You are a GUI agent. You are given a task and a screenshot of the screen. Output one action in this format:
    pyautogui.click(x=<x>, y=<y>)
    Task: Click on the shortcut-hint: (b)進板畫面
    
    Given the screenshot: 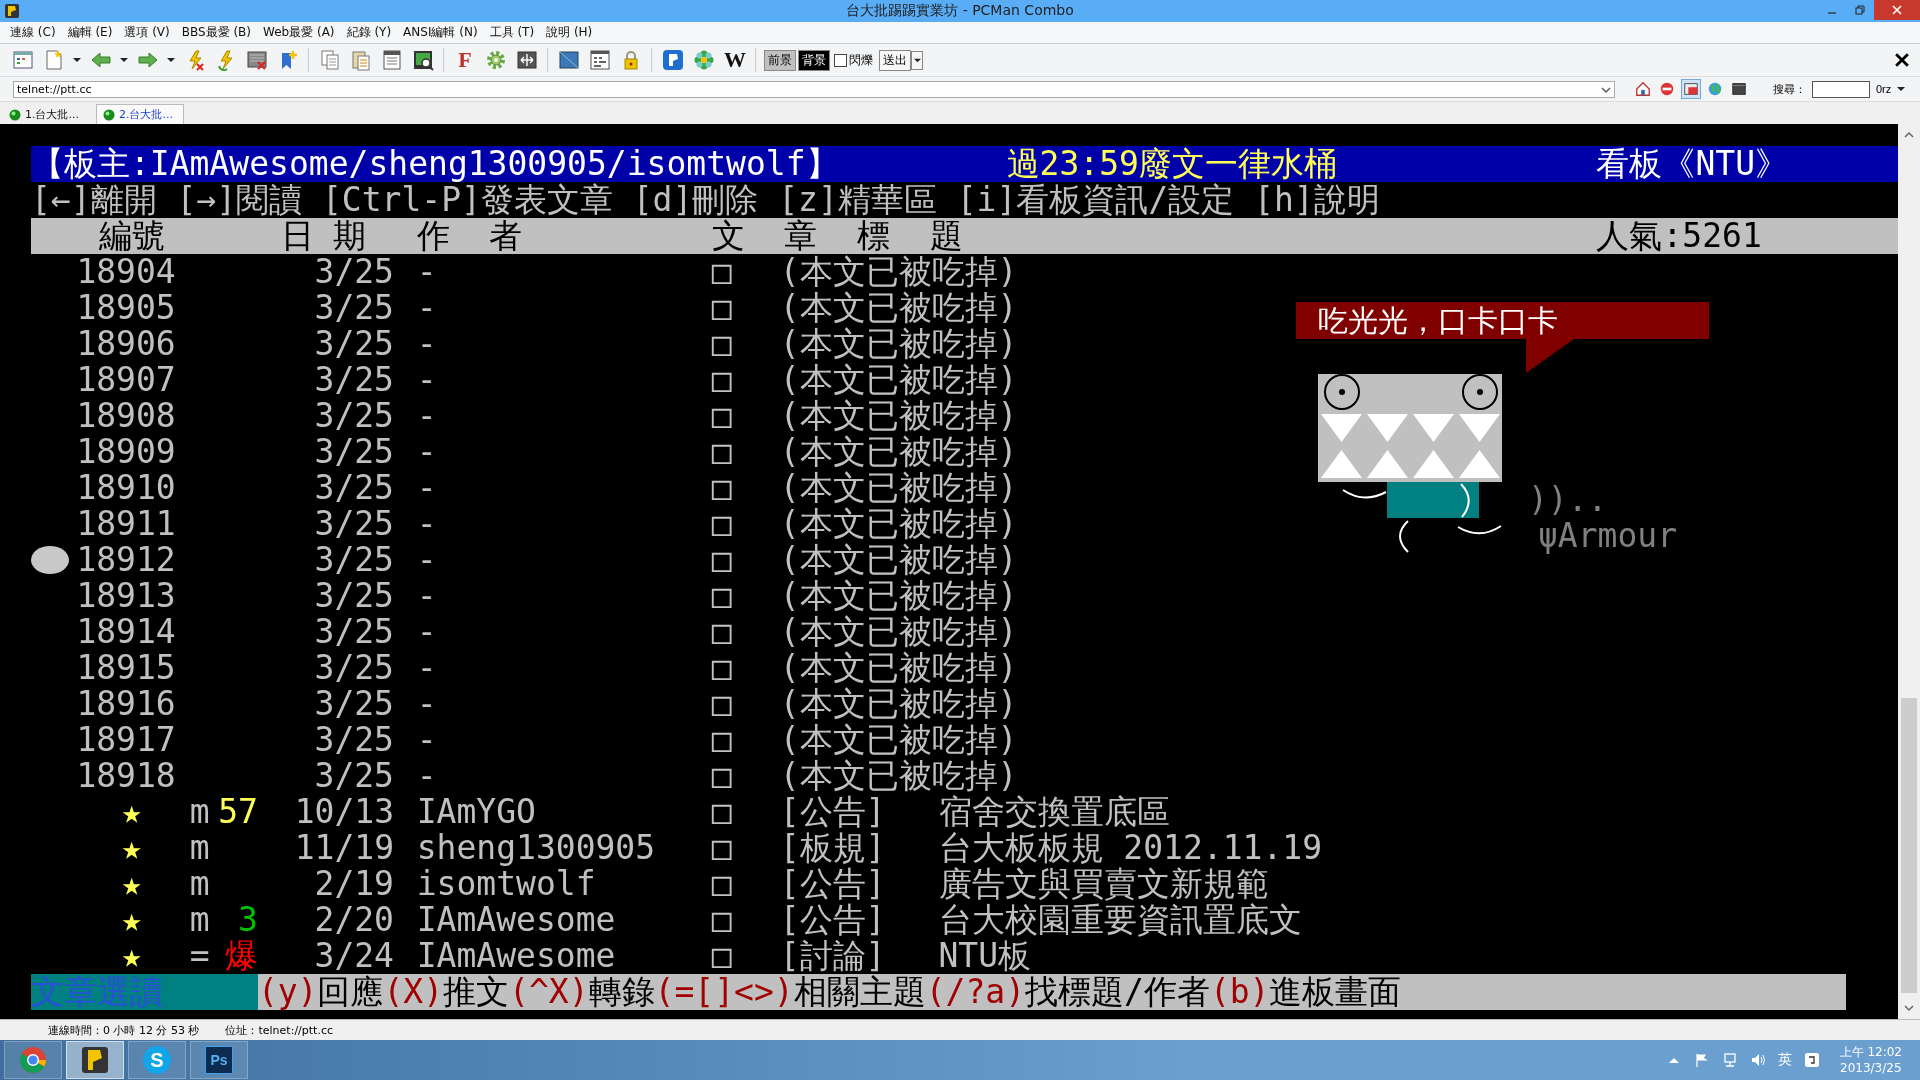 What is the action you would take?
    pyautogui.click(x=1305, y=991)
    